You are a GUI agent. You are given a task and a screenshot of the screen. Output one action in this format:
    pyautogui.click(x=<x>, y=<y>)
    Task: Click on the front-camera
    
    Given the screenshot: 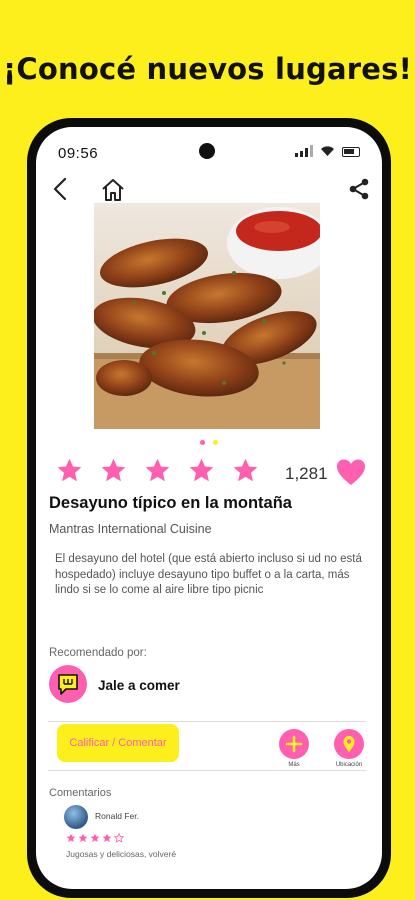 What is the action you would take?
    pyautogui.click(x=207, y=151)
    